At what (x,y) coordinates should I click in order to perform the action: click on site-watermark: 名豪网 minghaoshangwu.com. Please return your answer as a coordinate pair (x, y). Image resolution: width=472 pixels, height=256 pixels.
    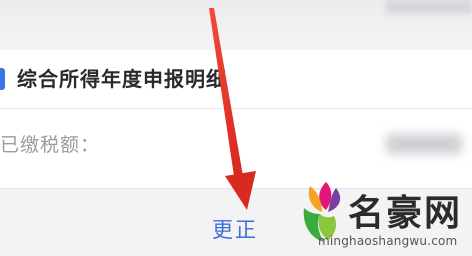
    Looking at the image, I should click on (384, 217).